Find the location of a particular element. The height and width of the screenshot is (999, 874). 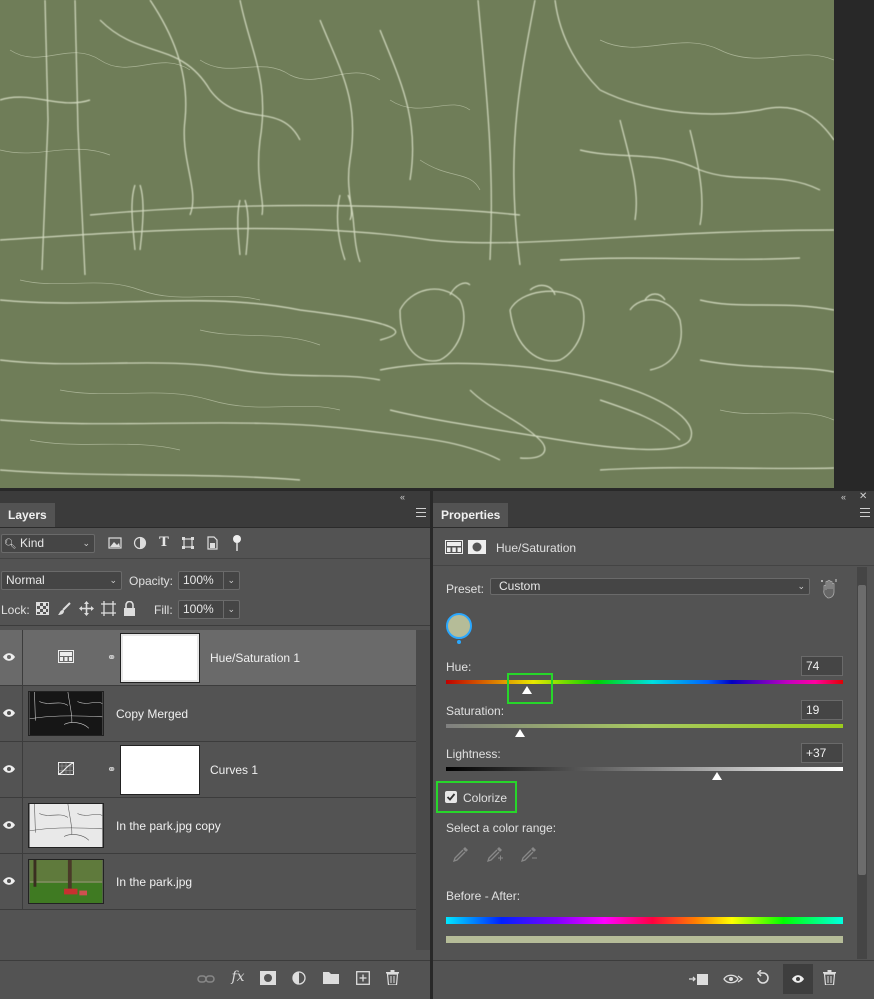

clip-to-layer-icon is located at coordinates (699, 979).